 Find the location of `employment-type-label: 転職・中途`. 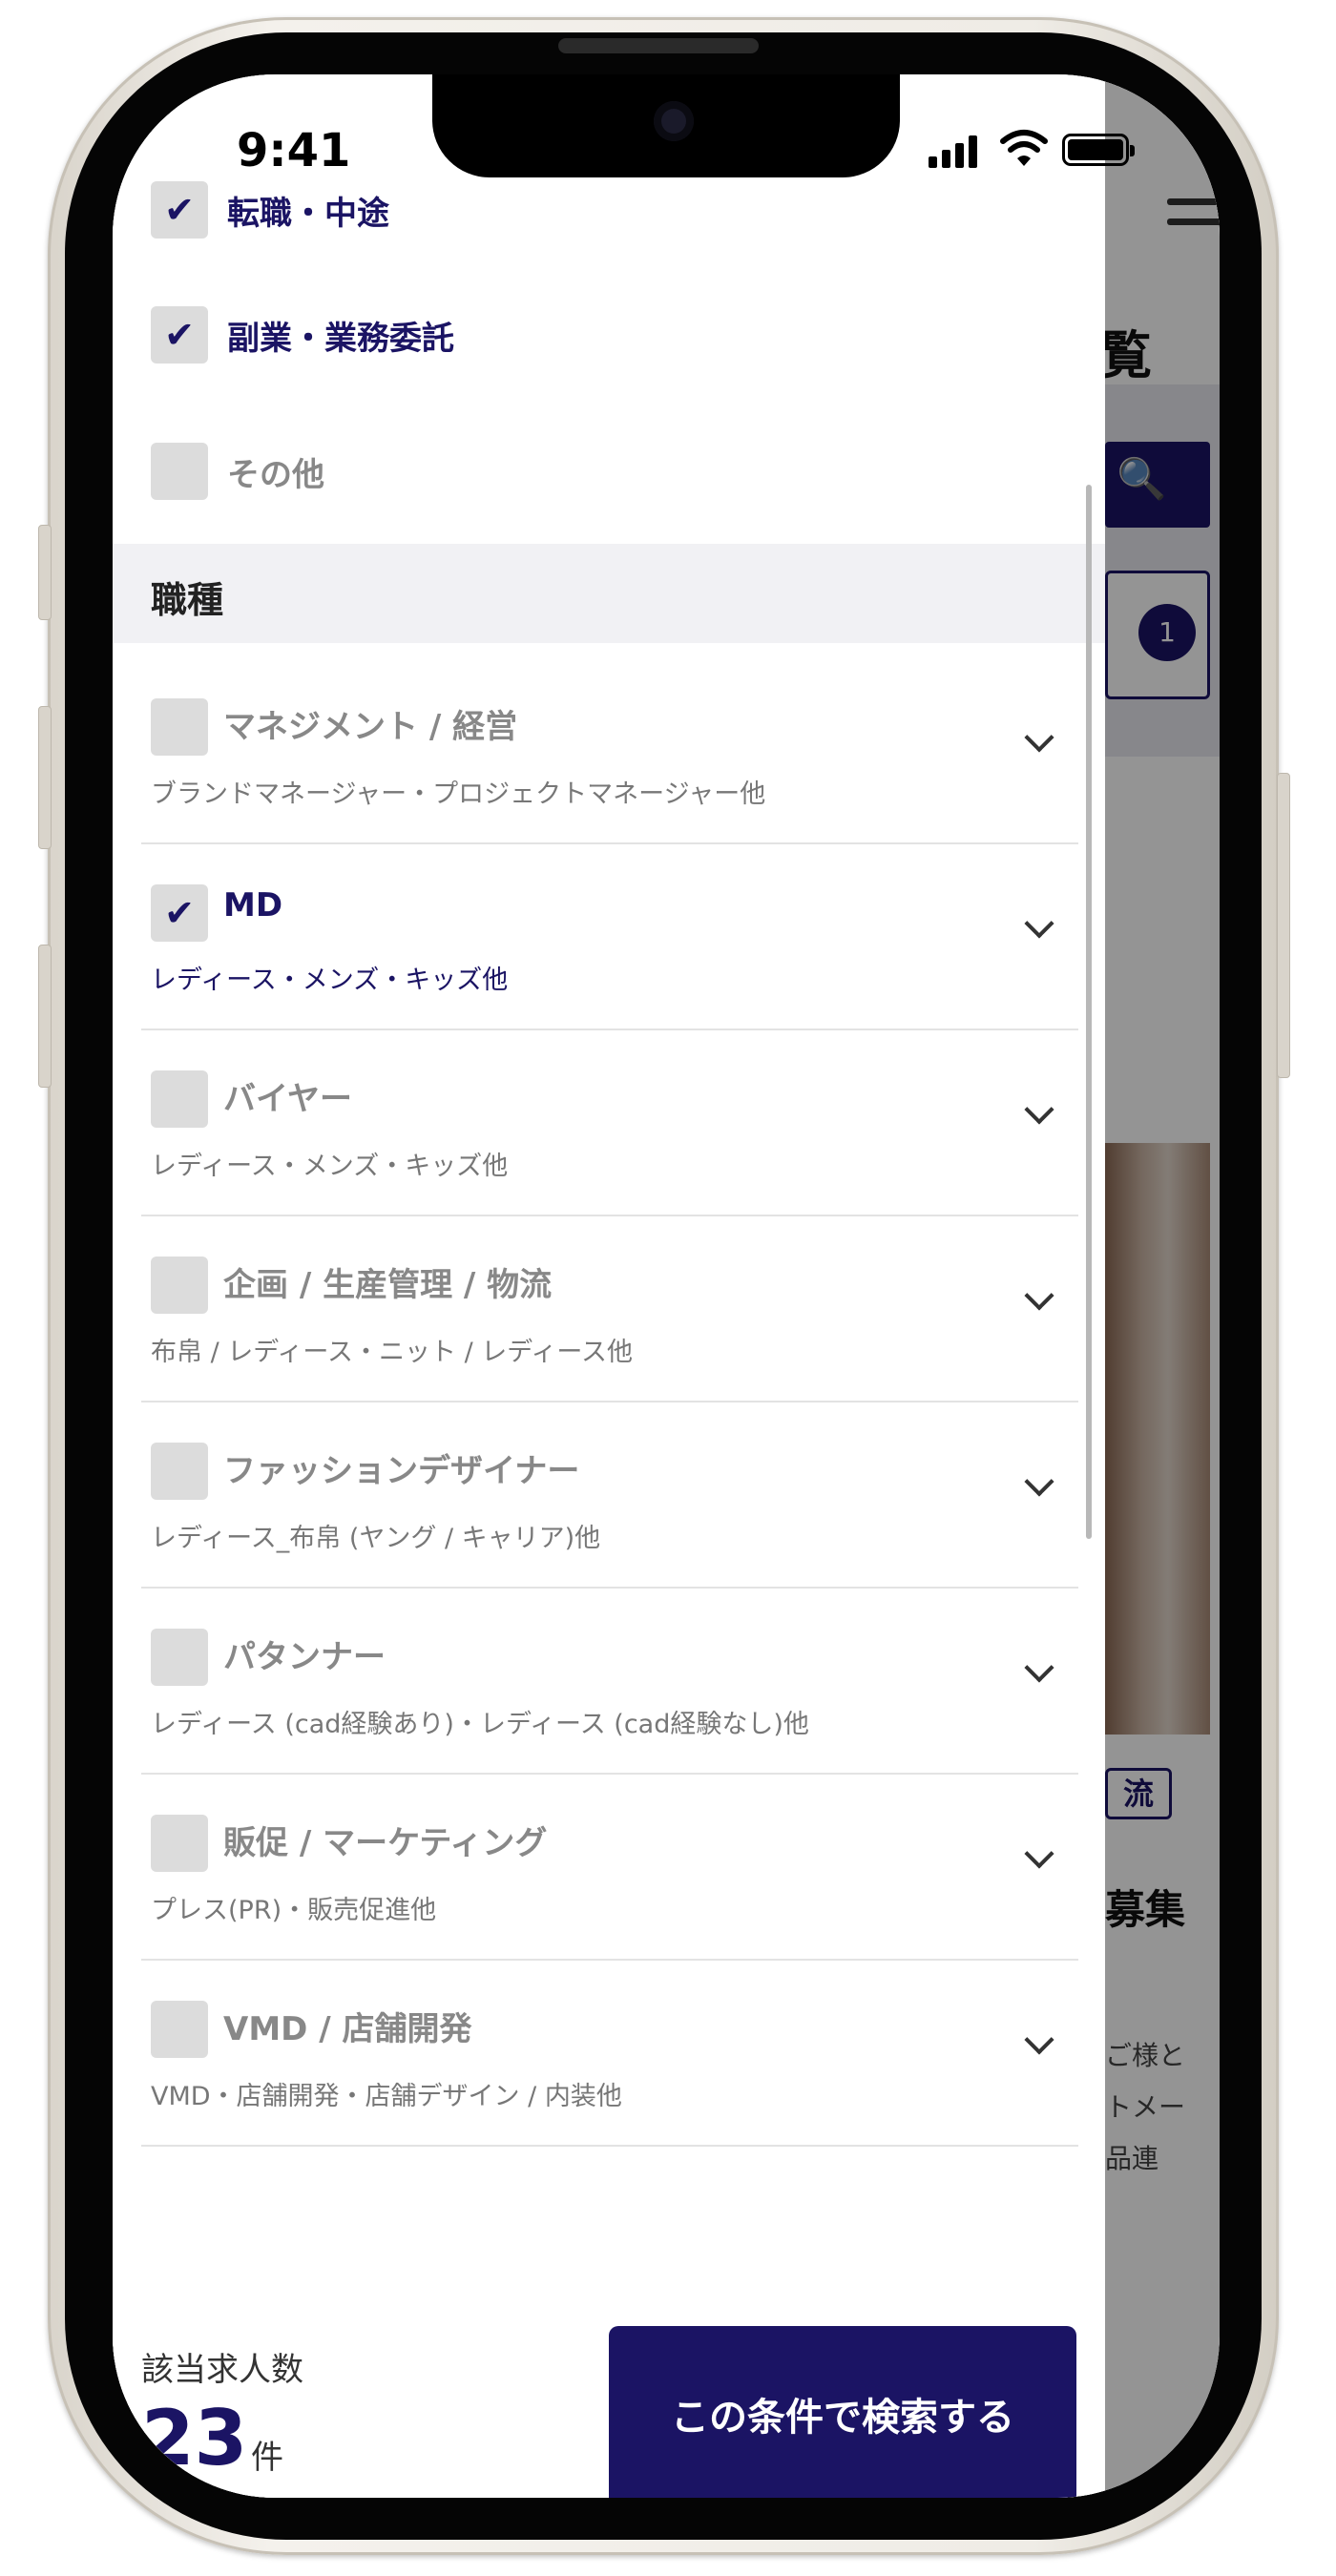

employment-type-label: 転職・中途 is located at coordinates (308, 213).